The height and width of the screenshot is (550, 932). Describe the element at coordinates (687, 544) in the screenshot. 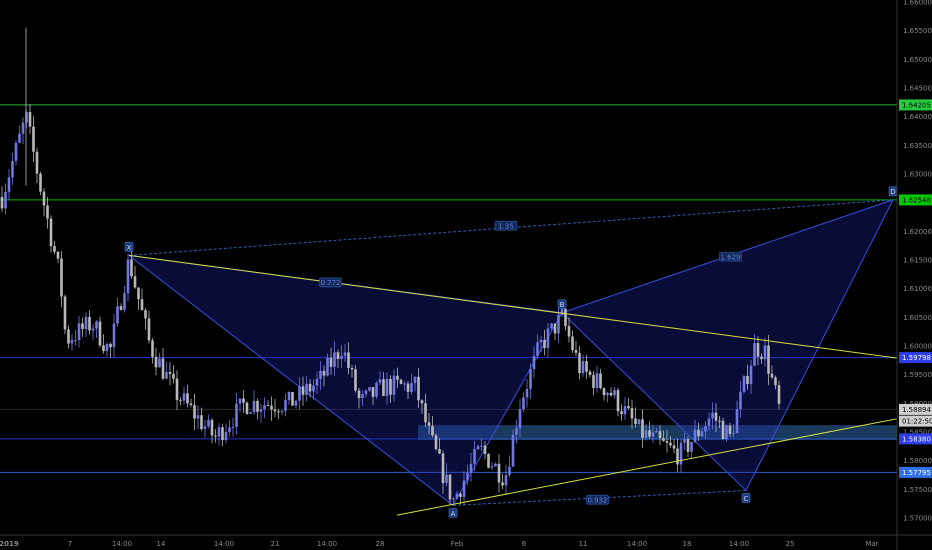

I see `x-tick-label: 18` at that location.